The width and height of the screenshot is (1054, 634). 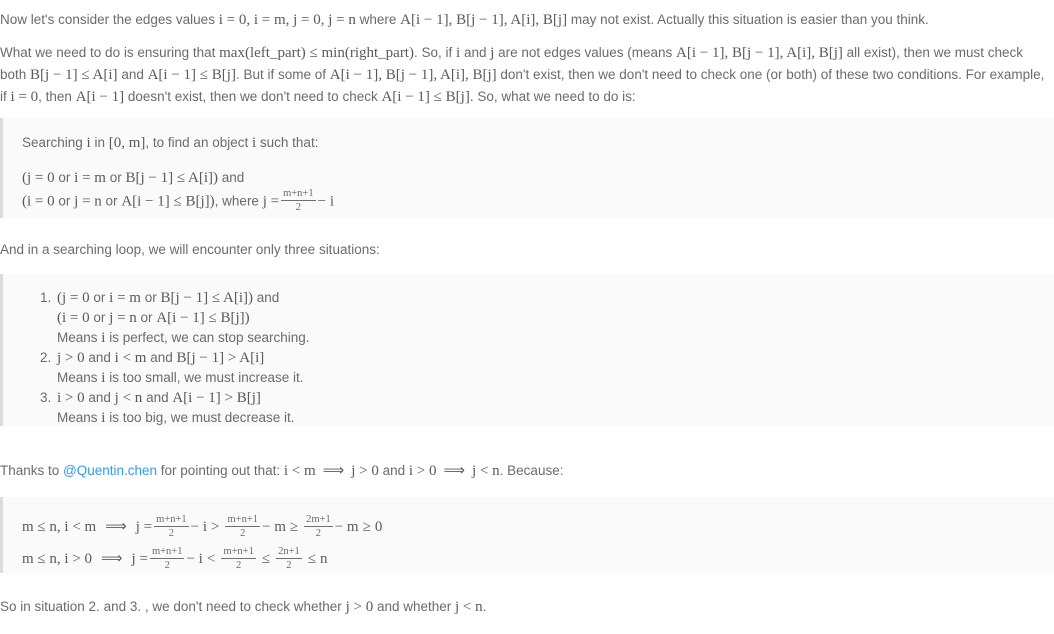 What do you see at coordinates (469, 607) in the screenshot?
I see `p5-math-2: j < n` at bounding box center [469, 607].